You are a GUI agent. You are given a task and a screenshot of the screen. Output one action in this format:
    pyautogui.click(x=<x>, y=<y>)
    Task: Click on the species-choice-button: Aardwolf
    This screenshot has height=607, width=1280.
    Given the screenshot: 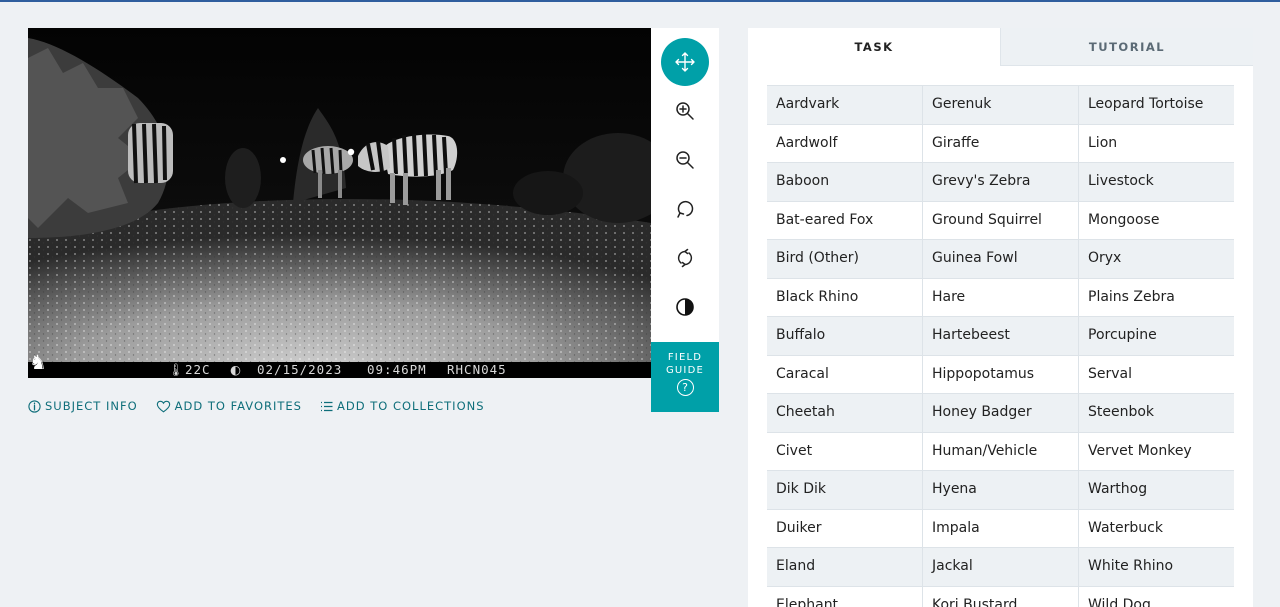 What is the action you would take?
    pyautogui.click(x=845, y=143)
    